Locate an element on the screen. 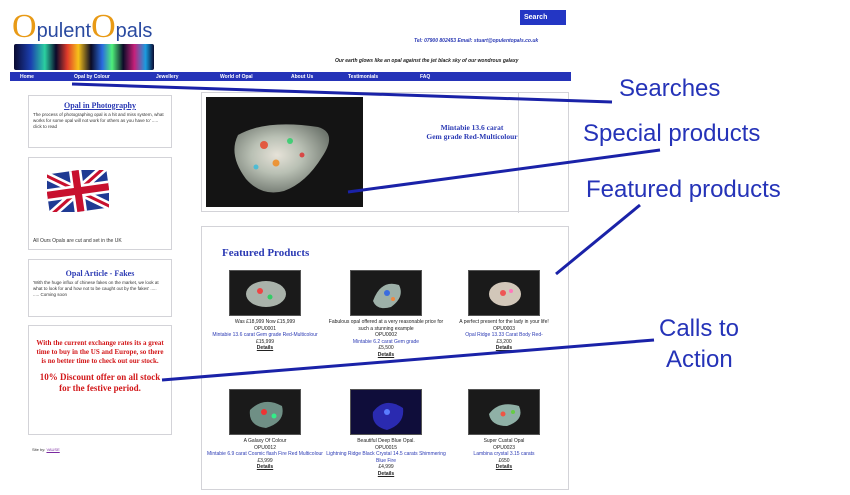 This screenshot has width=850, height=495. annotation-action: Action is located at coordinates (699, 359).